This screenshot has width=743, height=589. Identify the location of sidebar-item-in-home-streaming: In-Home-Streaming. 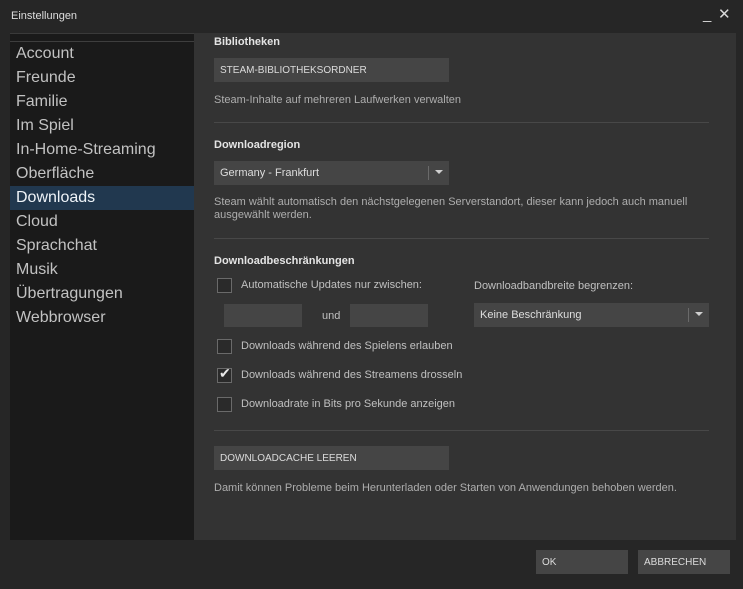
(102, 150).